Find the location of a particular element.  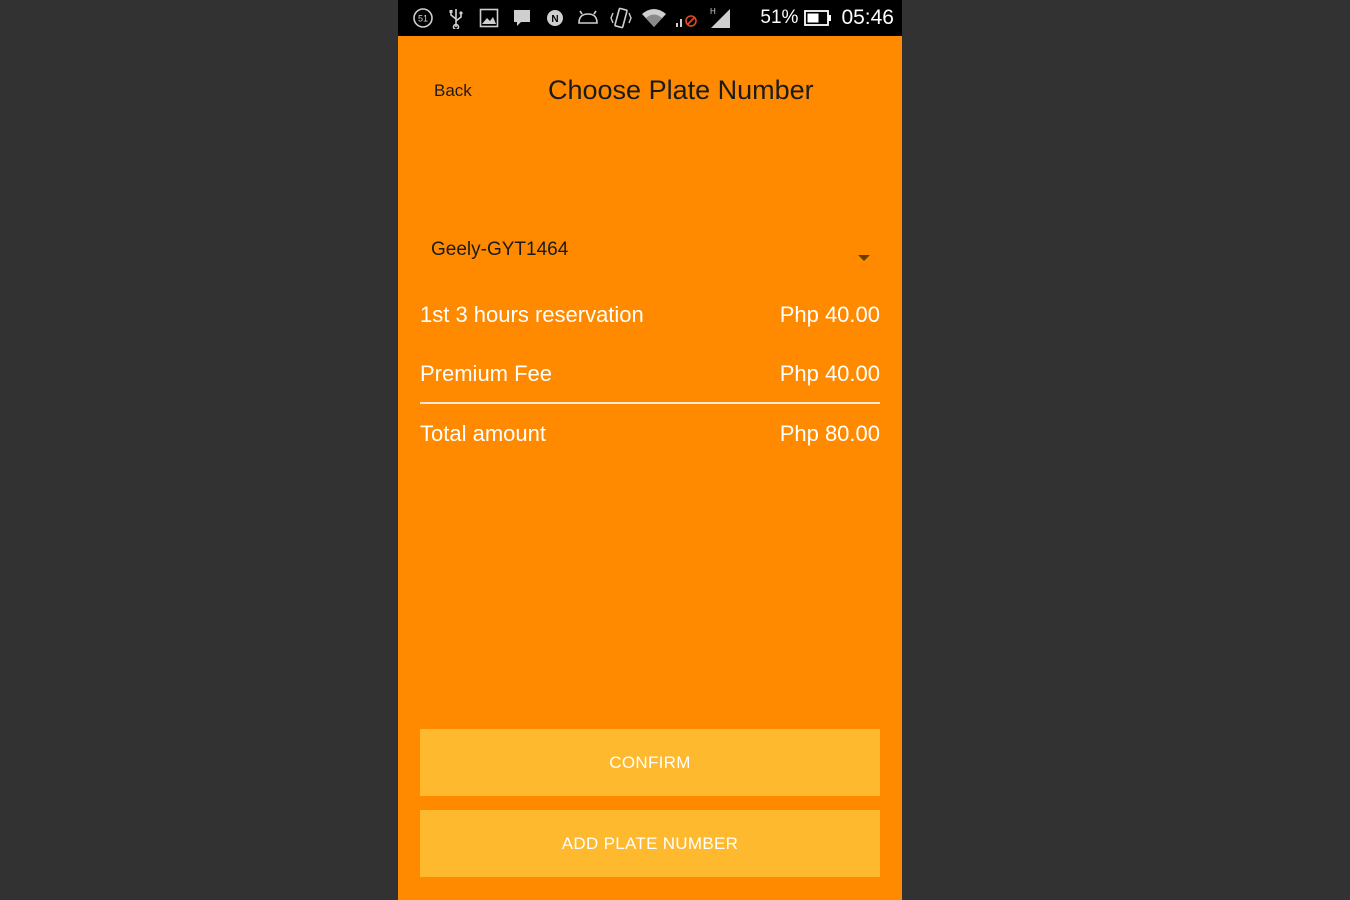

reservation-fee-amount: Php 40.00 is located at coordinates (829, 314).